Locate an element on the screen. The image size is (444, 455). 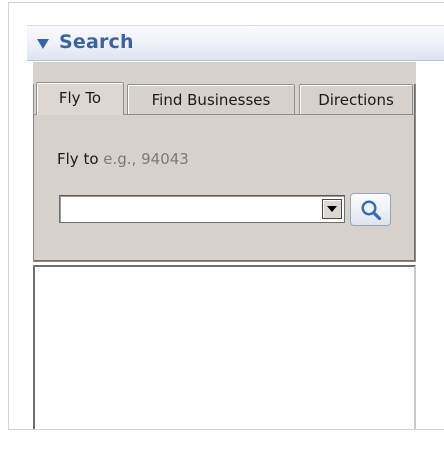
search-button is located at coordinates (370, 209).